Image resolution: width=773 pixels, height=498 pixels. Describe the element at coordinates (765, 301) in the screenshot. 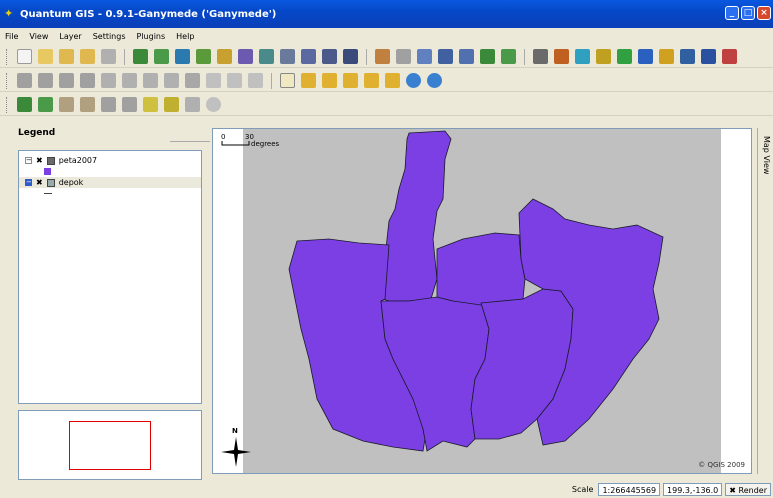

I see `map-view-tab: Map View` at that location.